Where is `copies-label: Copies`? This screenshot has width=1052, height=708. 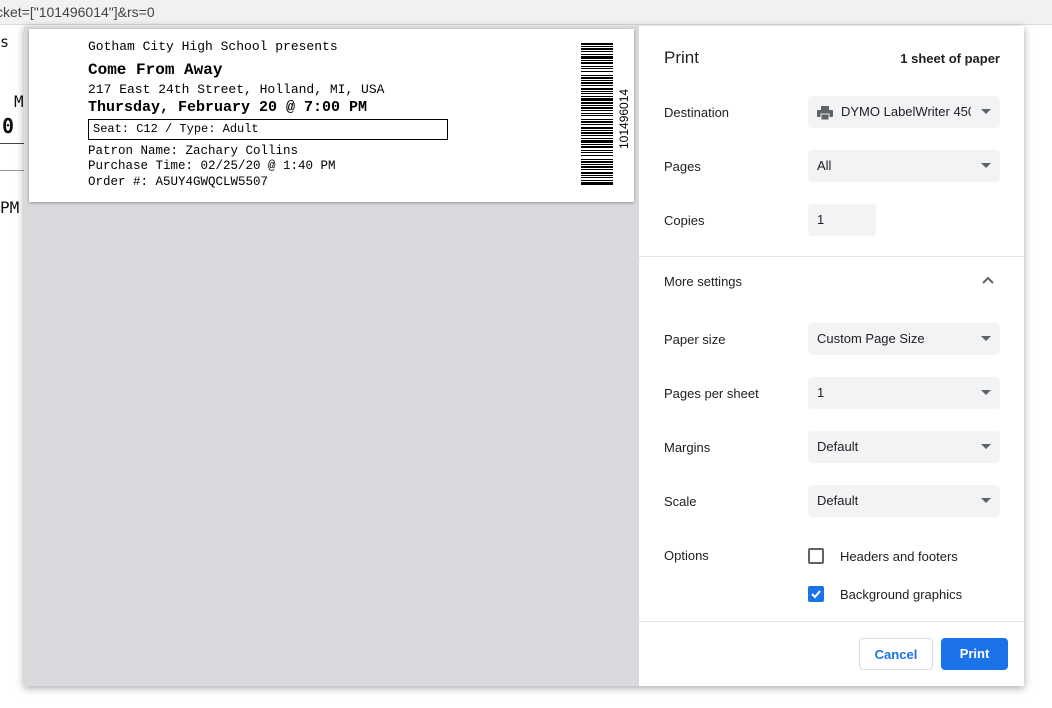 copies-label: Copies is located at coordinates (684, 220).